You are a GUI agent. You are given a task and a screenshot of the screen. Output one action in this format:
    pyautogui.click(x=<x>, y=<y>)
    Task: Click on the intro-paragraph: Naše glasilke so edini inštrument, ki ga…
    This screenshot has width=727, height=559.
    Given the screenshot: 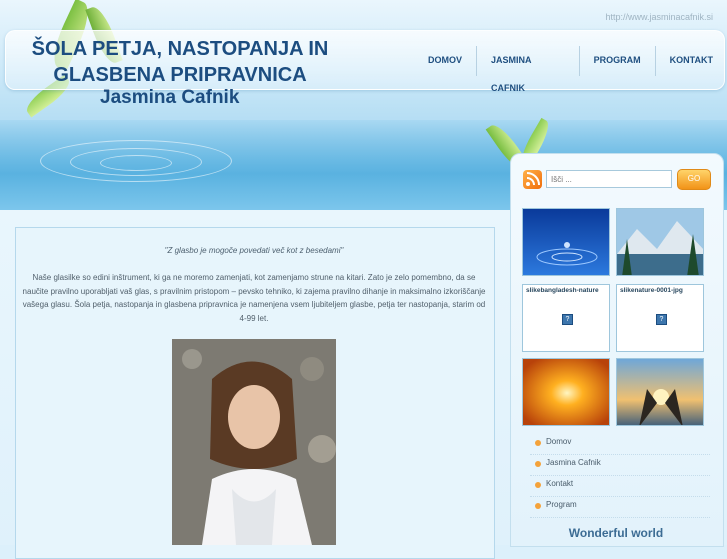 What is the action you would take?
    pyautogui.click(x=254, y=298)
    